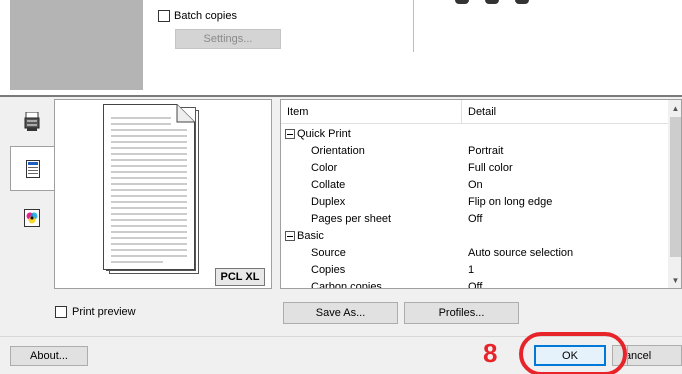 Image resolution: width=682 pixels, height=374 pixels. What do you see at coordinates (32, 194) in the screenshot?
I see `side-tabs` at bounding box center [32, 194].